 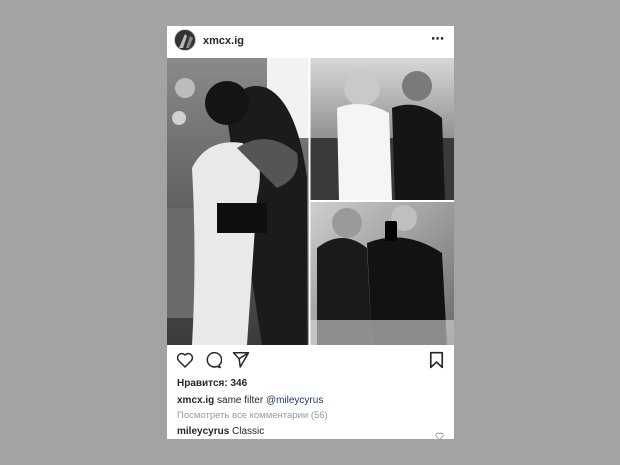 What do you see at coordinates (310, 42) in the screenshot?
I see `post-header: xmcx.ig ⋯` at bounding box center [310, 42].